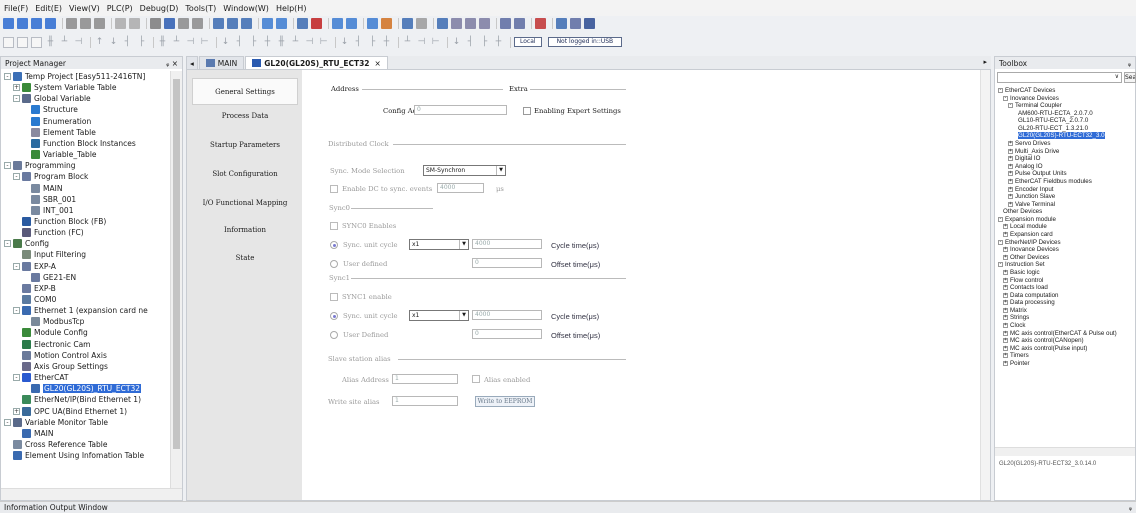 This screenshot has width=1136, height=513. I want to click on tree-item: ModbusTcp, so click(53, 321).